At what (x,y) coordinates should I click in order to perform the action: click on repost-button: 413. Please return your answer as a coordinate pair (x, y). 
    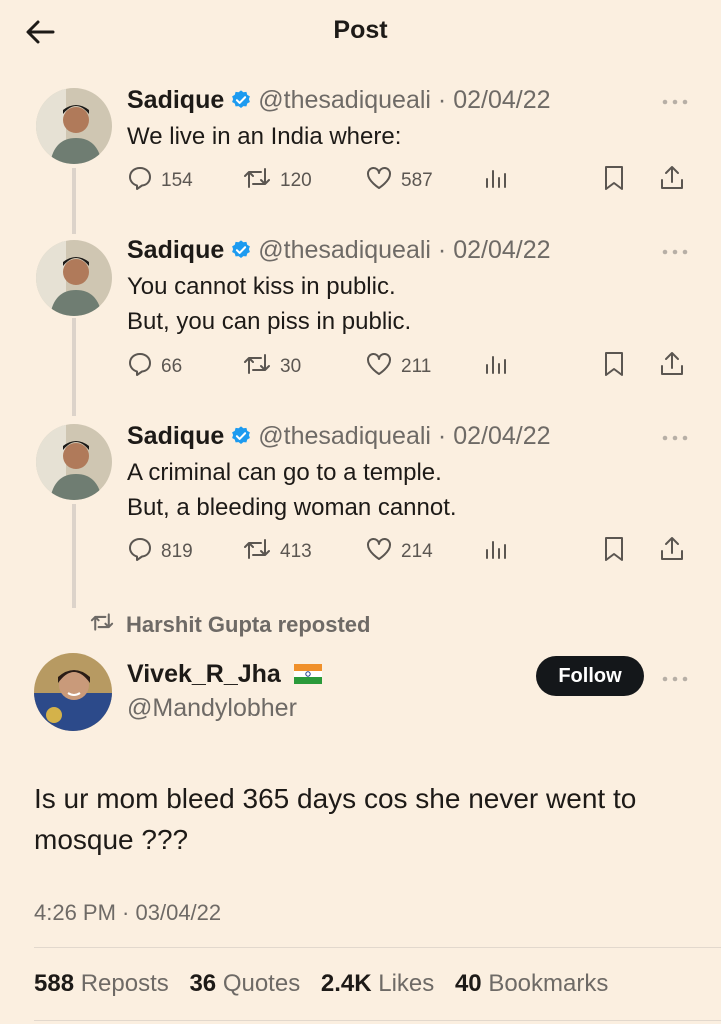
    Looking at the image, I should click on (277, 552).